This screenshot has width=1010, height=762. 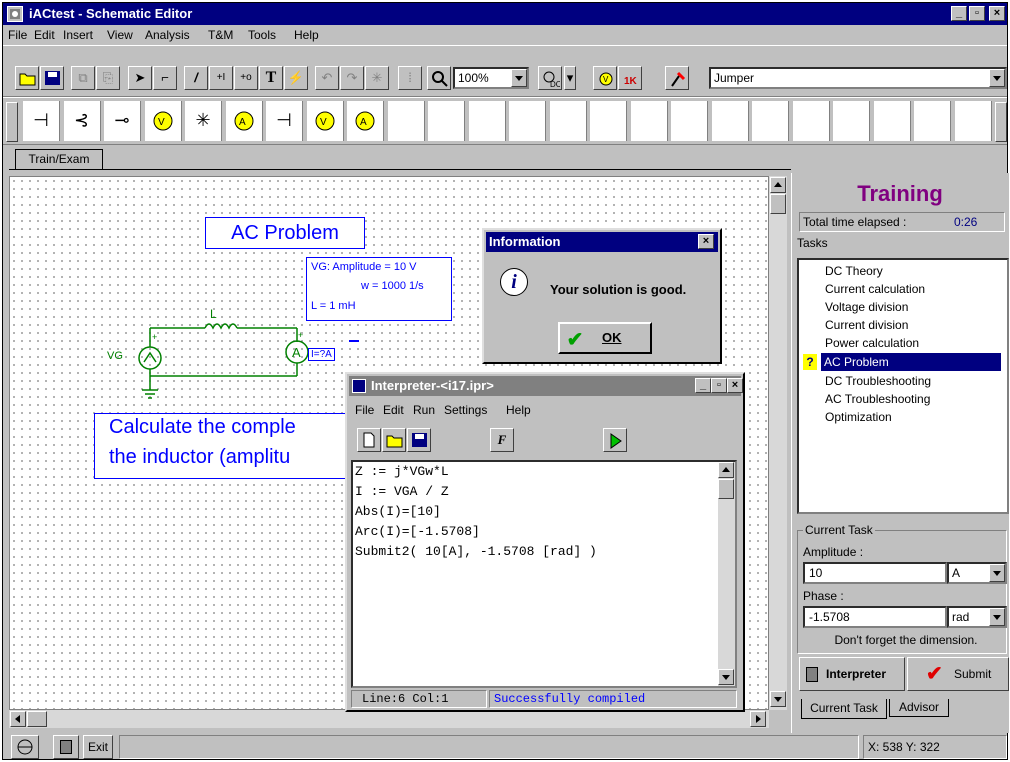 What do you see at coordinates (735, 385) in the screenshot?
I see `interpreter-close-button: ×` at bounding box center [735, 385].